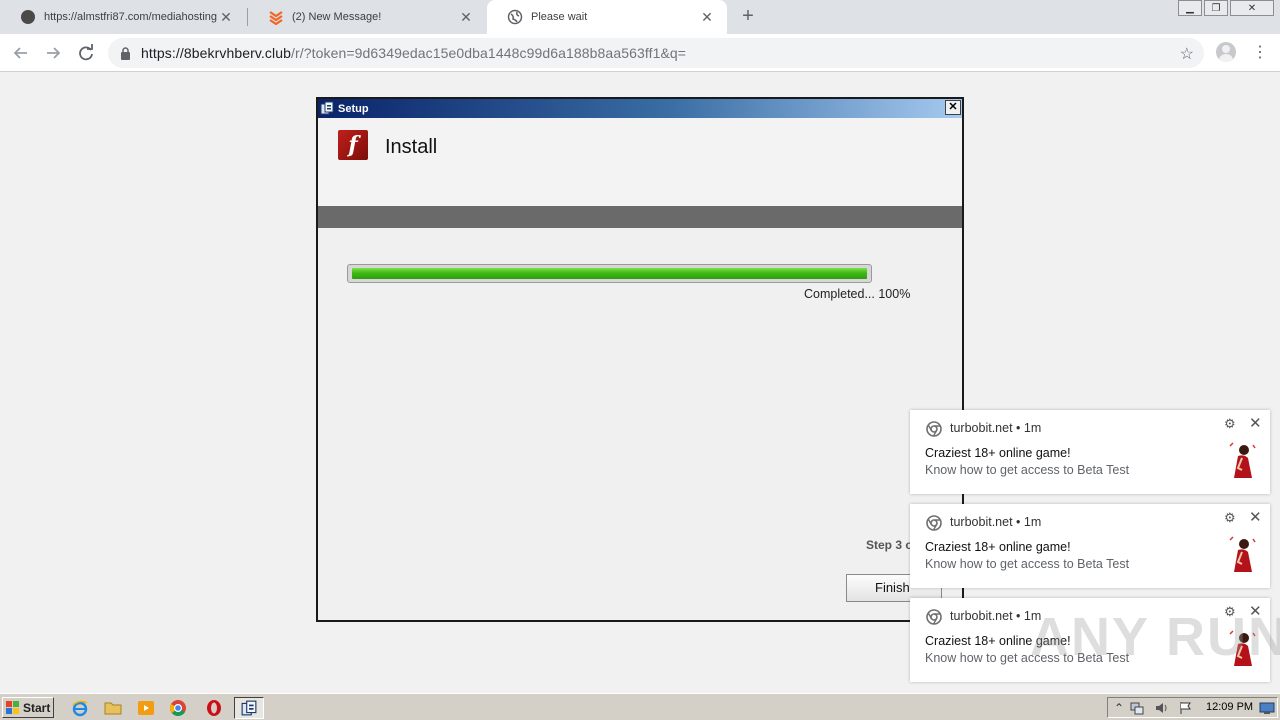 This screenshot has height=720, width=1280. I want to click on dialog-title-bar: Setup ✕, so click(640, 108).